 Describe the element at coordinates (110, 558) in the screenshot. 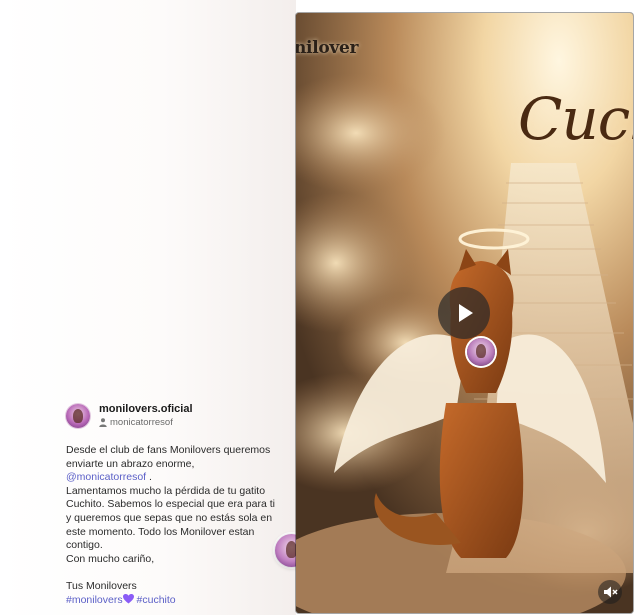

I see `caption-line: Con mucho cariño,` at that location.